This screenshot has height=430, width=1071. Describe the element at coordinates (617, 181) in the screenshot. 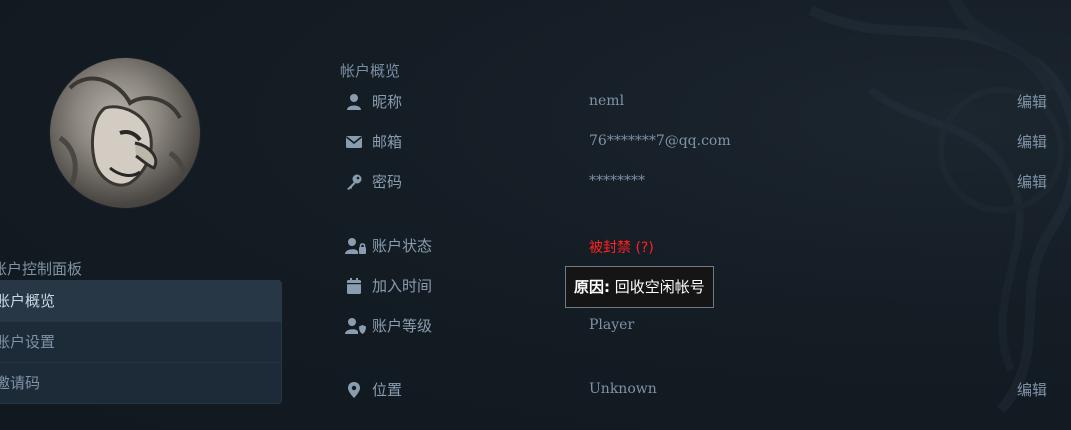

I see `password-value: ********` at that location.